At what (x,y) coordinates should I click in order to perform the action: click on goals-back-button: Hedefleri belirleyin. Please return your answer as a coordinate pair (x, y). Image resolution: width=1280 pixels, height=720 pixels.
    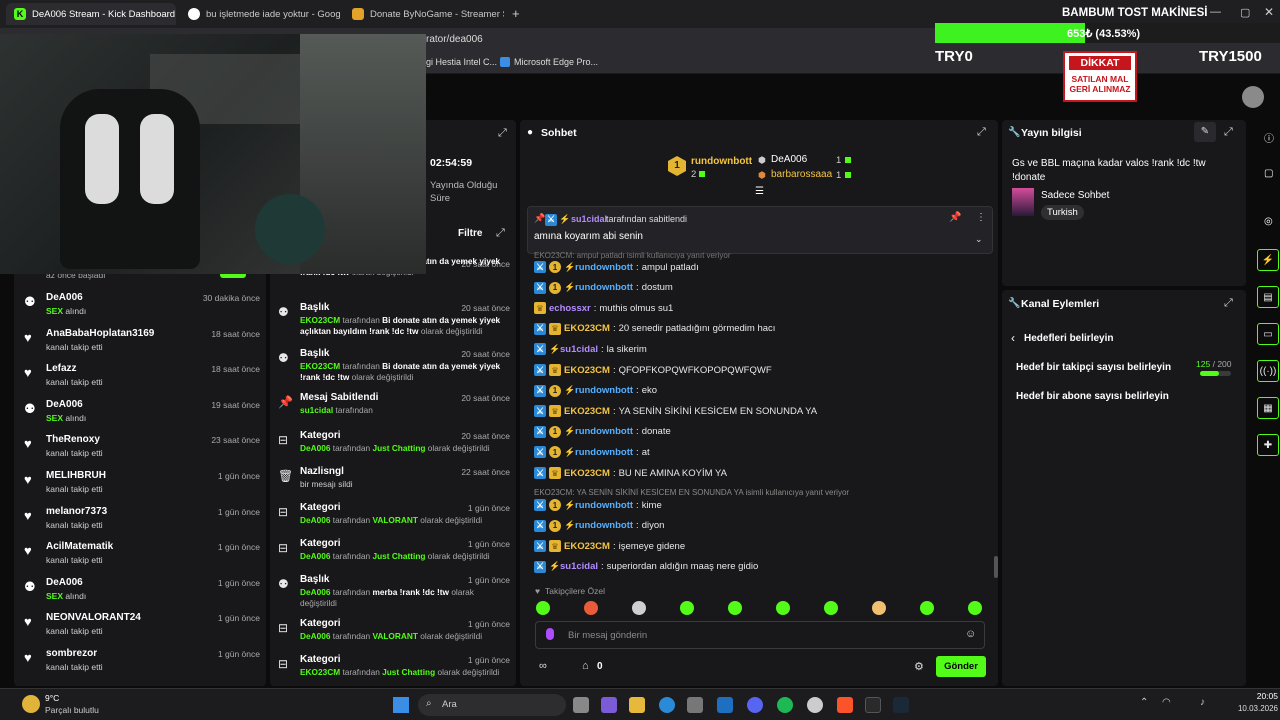
    Looking at the image, I should click on (1068, 338).